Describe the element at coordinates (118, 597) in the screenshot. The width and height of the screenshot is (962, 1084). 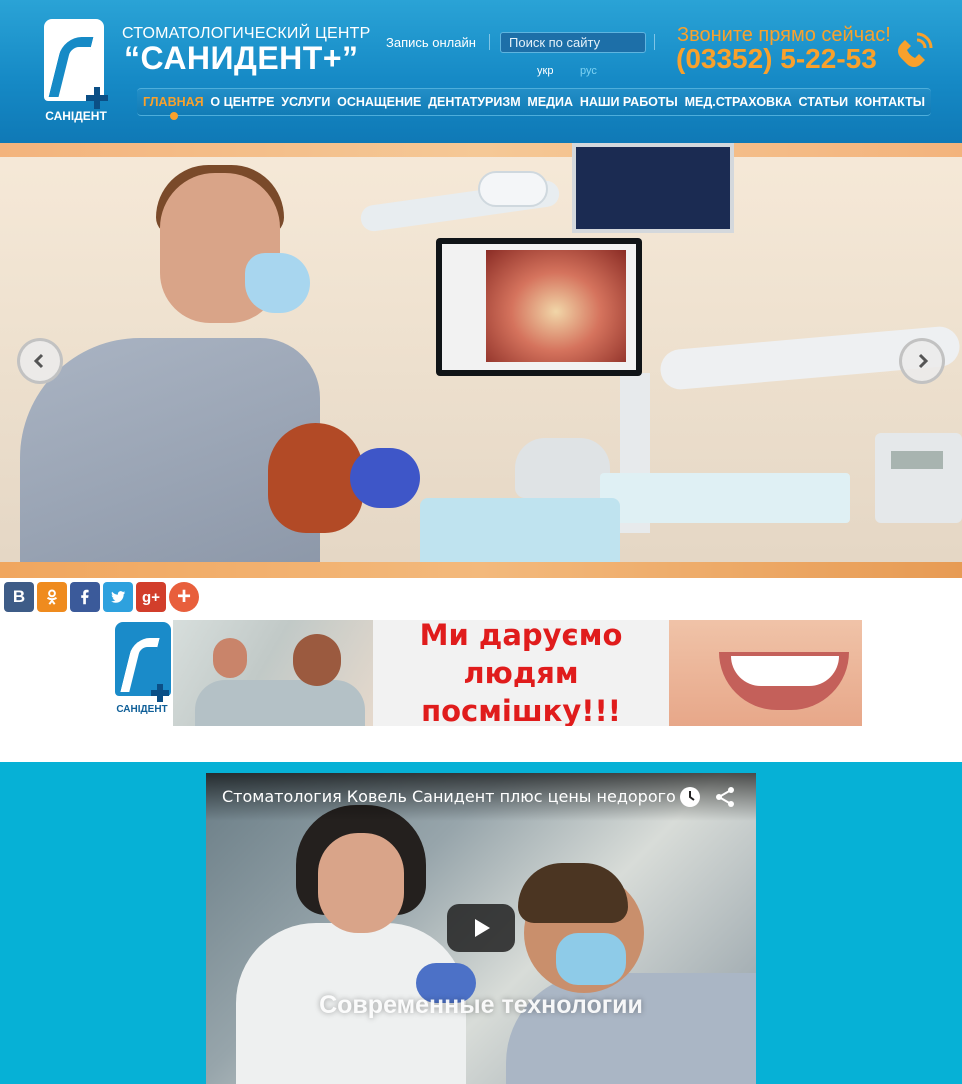
I see `twitter-icon` at that location.